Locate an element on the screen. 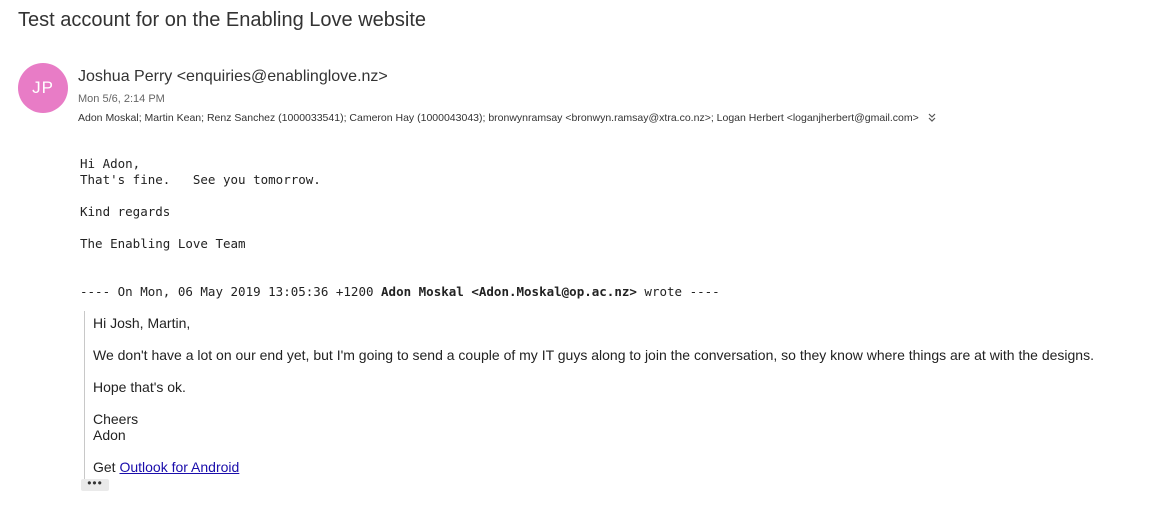 This screenshot has height=505, width=1150. outlook-for-android-link: Outlook for Android is located at coordinates (179, 467).